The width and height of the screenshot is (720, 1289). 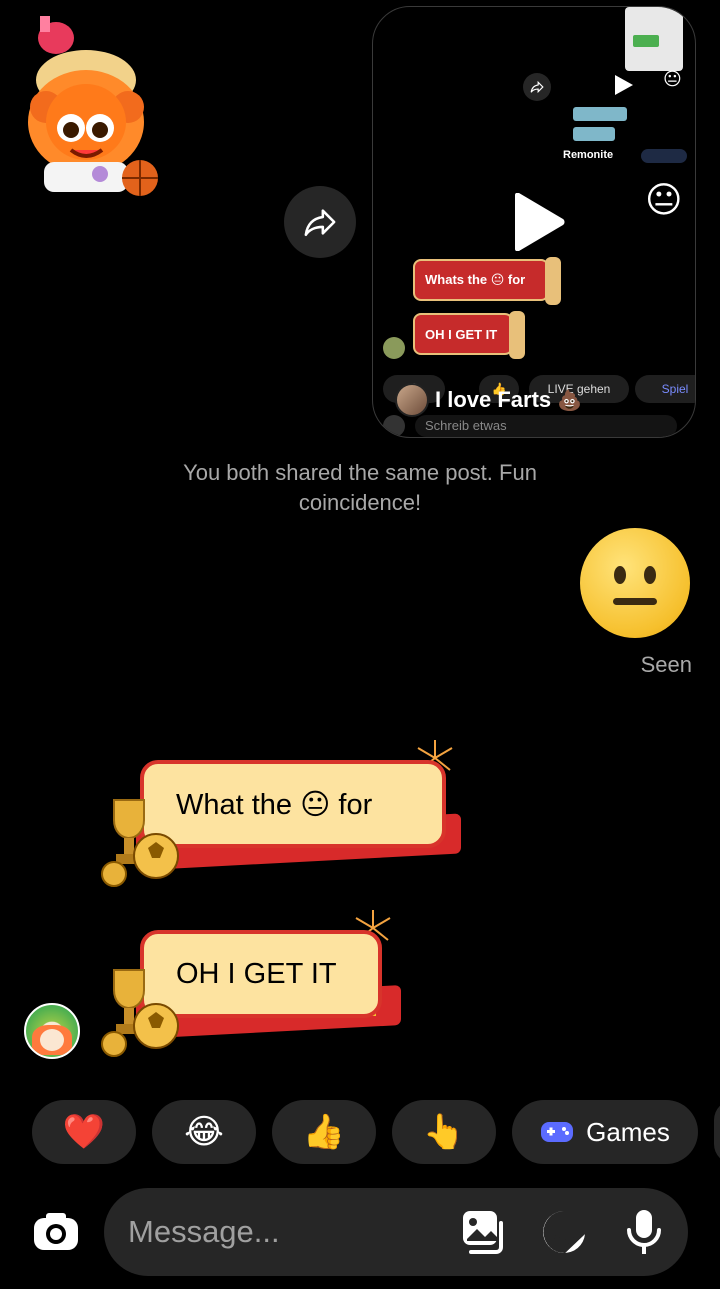 What do you see at coordinates (204, 1132) in the screenshot?
I see `reaction-laughing: 😂` at bounding box center [204, 1132].